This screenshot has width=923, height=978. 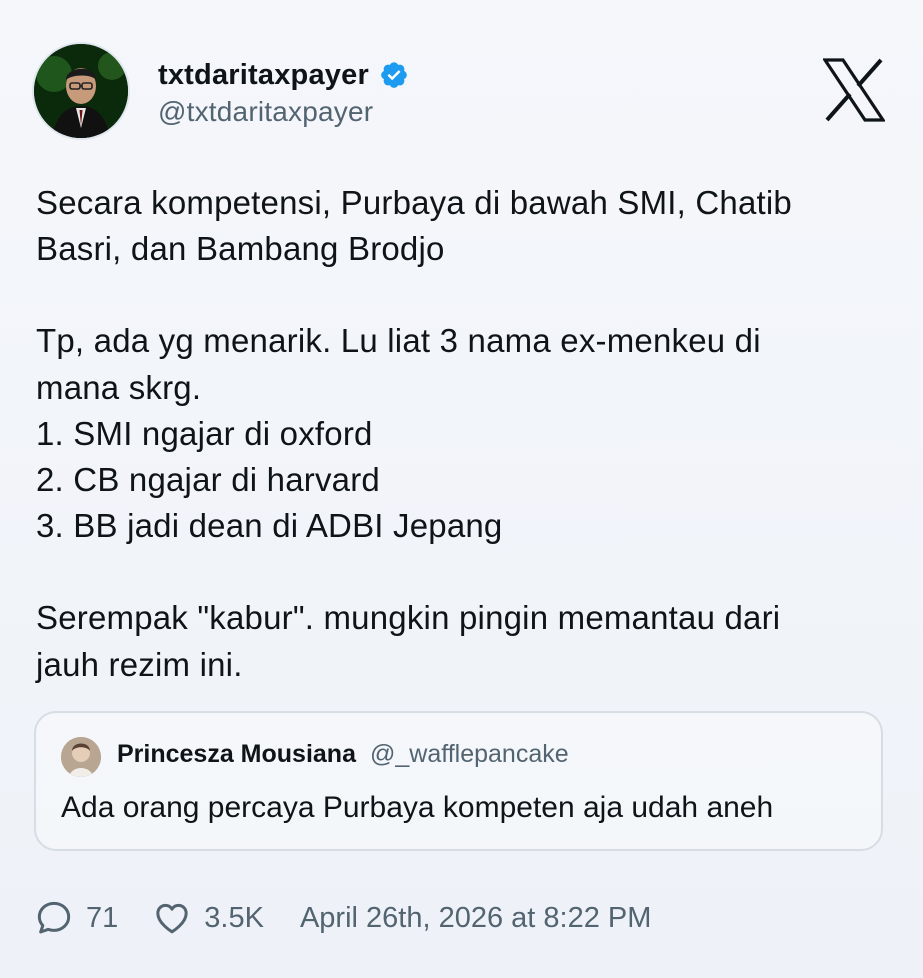 I want to click on comment-icon, so click(x=54, y=917).